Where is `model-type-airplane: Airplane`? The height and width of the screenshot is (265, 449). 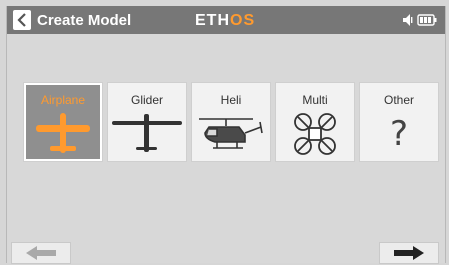 model-type-airplane: Airplane is located at coordinates (63, 122).